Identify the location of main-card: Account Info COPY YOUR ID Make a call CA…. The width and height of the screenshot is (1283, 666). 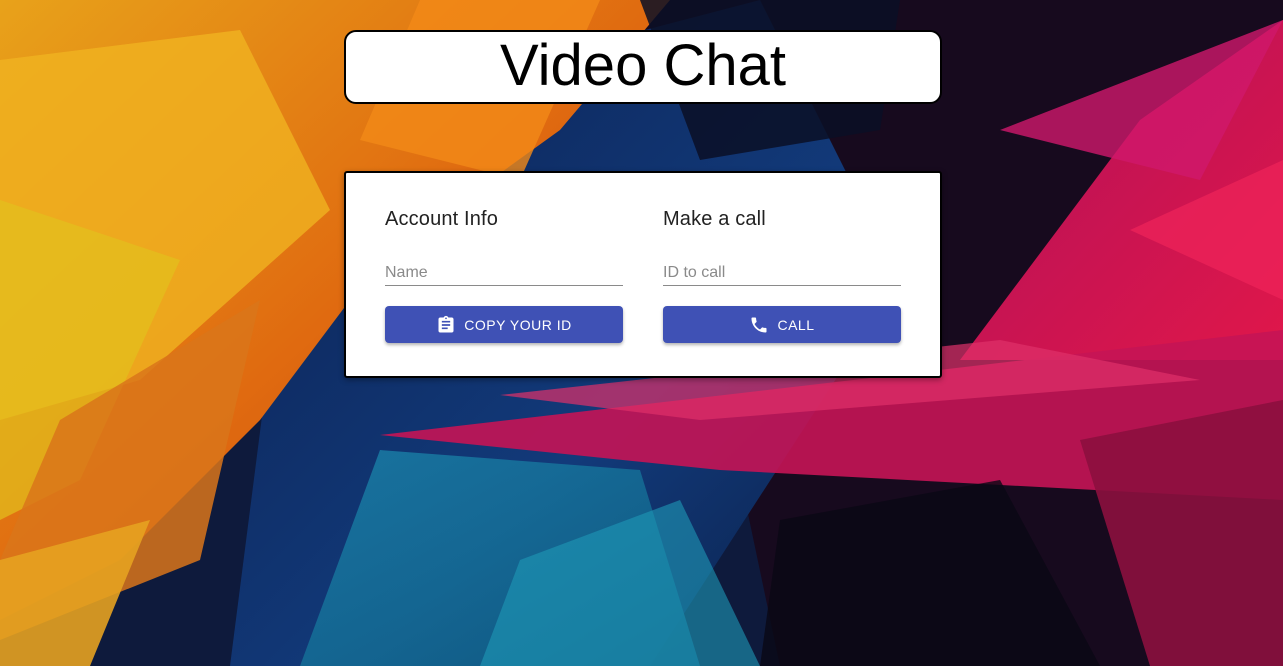
(643, 274).